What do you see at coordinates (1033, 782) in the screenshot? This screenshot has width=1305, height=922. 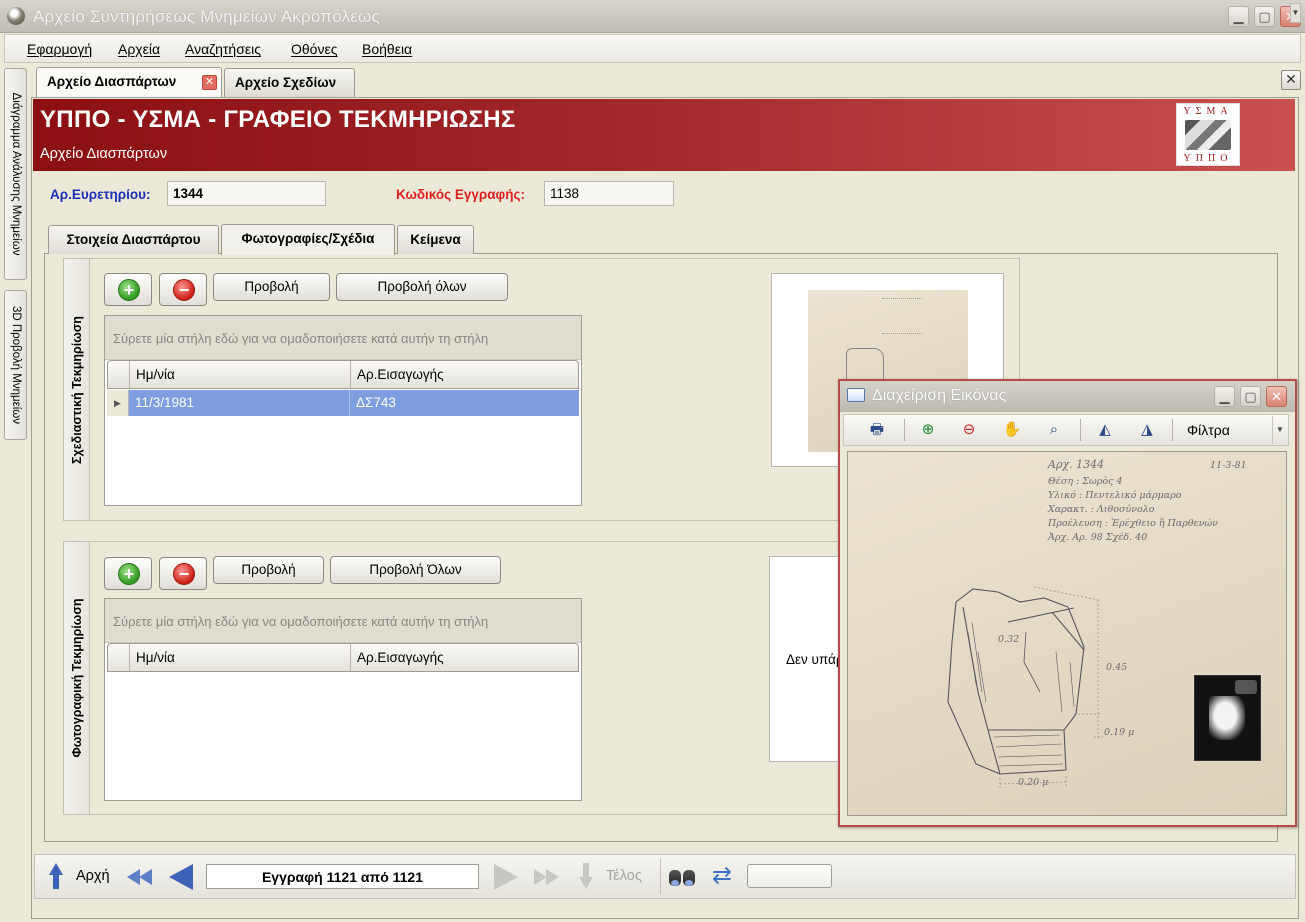 I see `sketch-dimension: 0.20 μ` at bounding box center [1033, 782].